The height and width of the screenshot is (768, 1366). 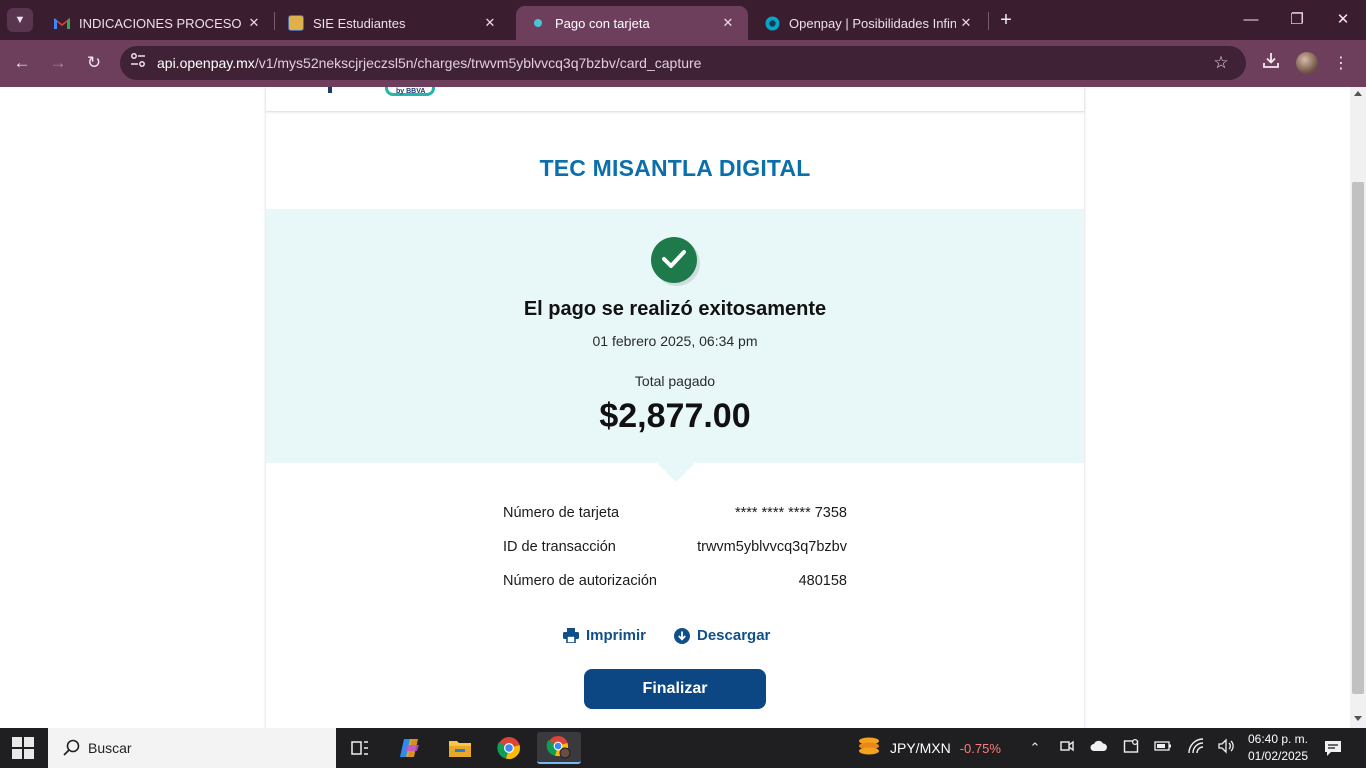 I want to click on search-placeholder: Buscar, so click(x=110, y=748).